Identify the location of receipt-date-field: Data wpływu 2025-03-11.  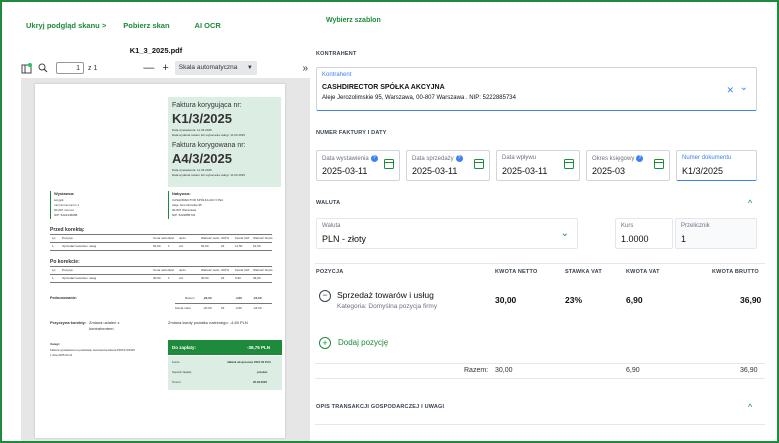
(538, 165).